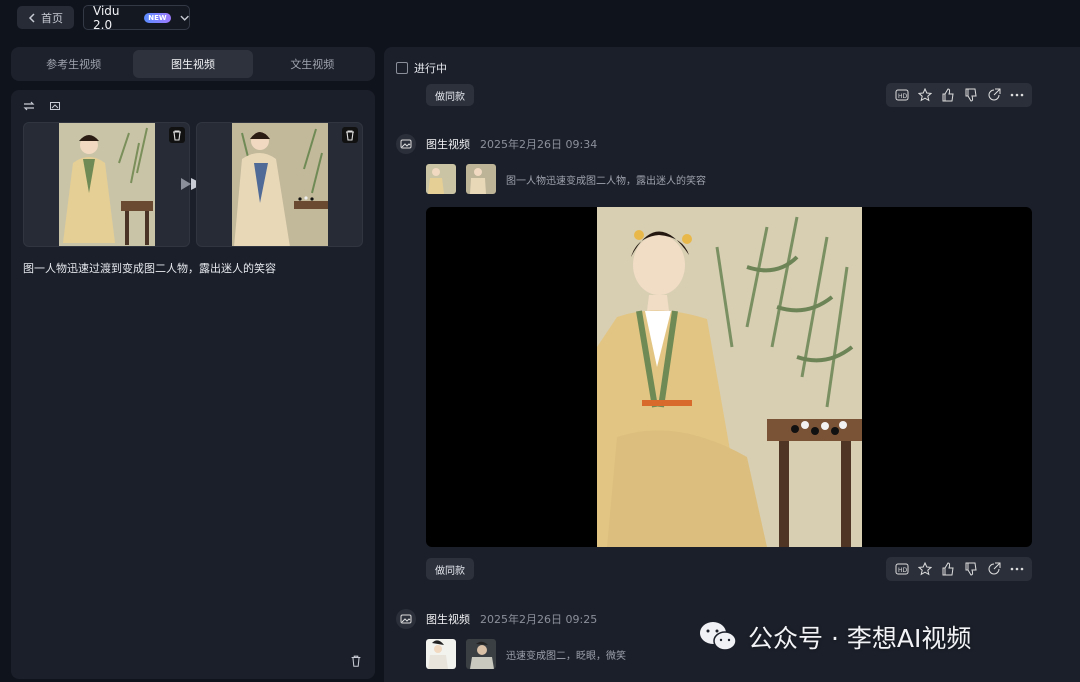  What do you see at coordinates (29, 107) in the screenshot?
I see `swap-icon` at bounding box center [29, 107].